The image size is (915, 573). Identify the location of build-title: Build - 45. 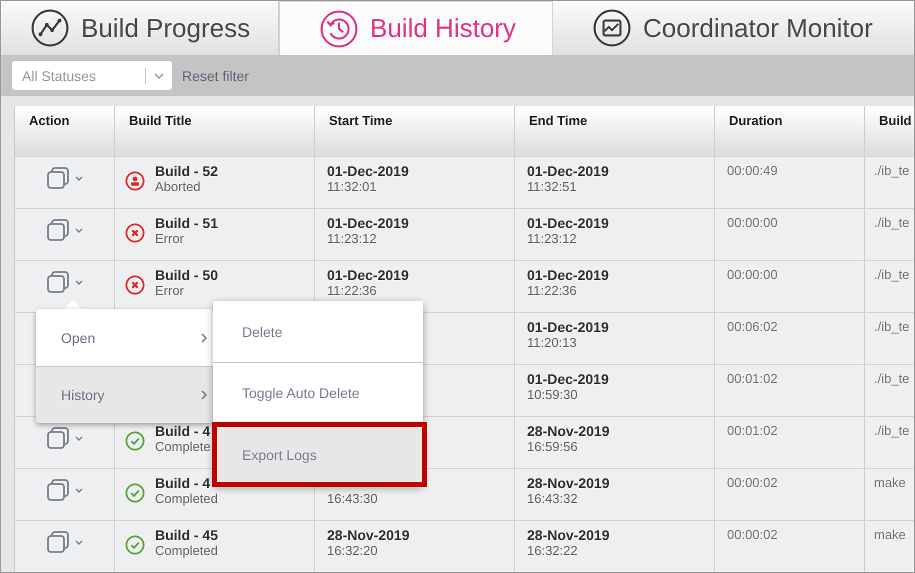
(186, 535).